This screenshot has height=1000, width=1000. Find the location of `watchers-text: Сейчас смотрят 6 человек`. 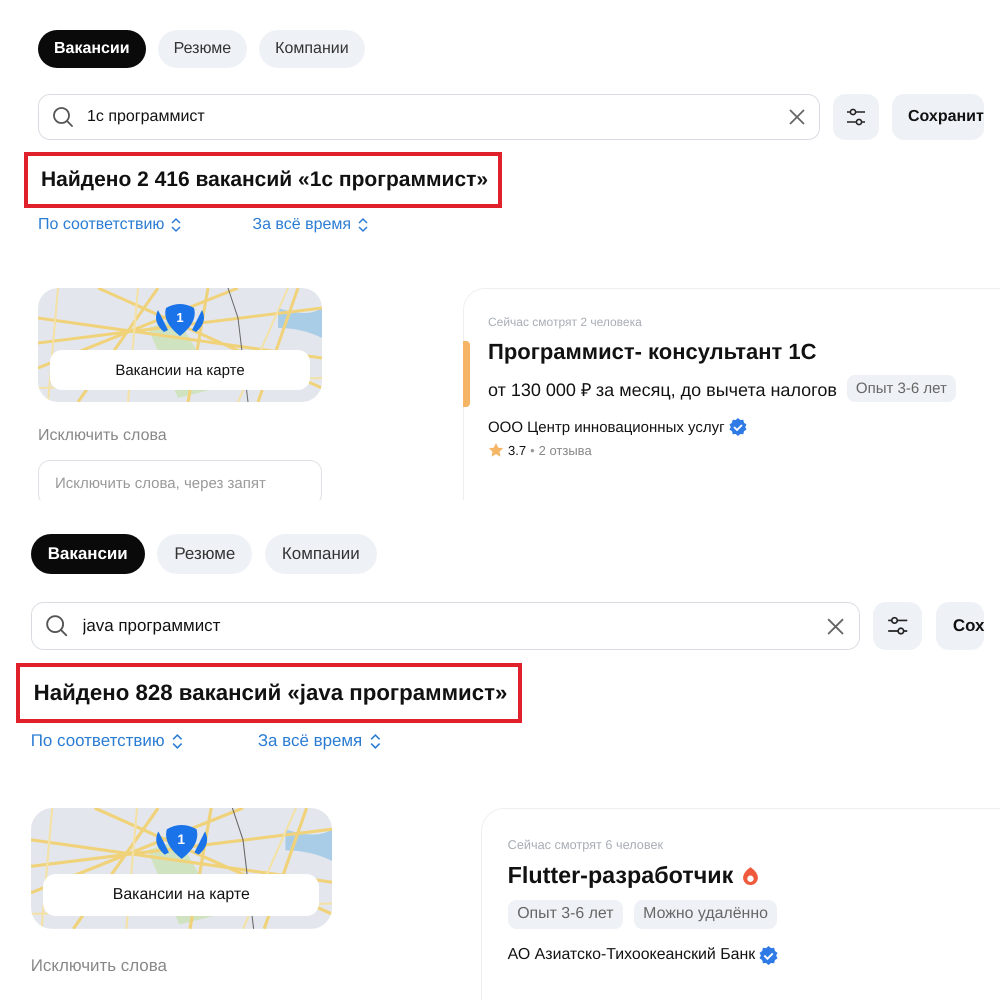

watchers-text: Сейчас смотрят 6 человек is located at coordinates (586, 844).